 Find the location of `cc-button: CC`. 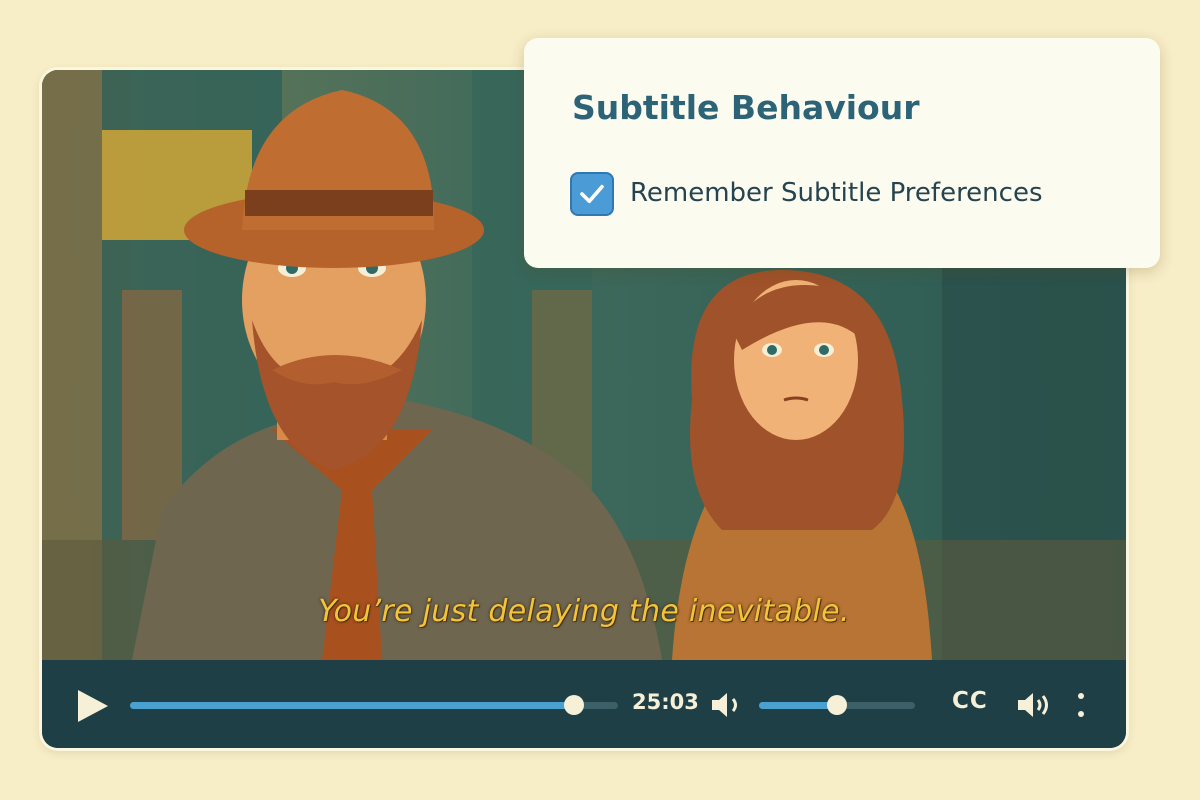

cc-button: CC is located at coordinates (970, 701).